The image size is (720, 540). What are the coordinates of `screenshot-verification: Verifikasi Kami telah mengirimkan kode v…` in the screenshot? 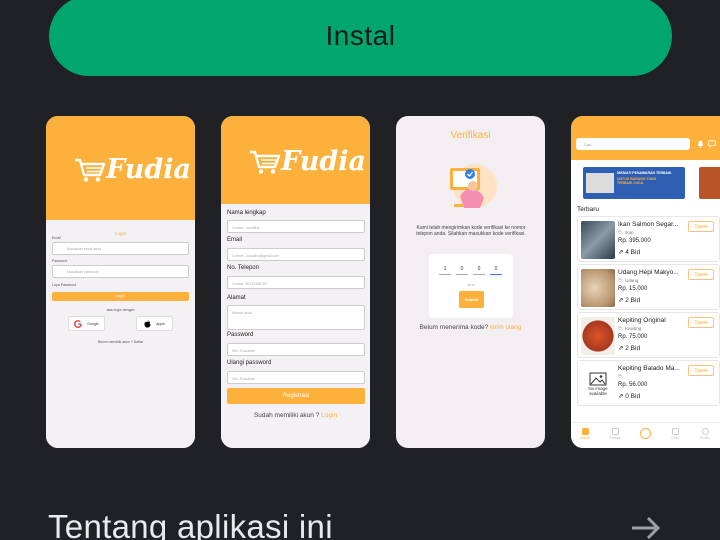 It's located at (470, 282).